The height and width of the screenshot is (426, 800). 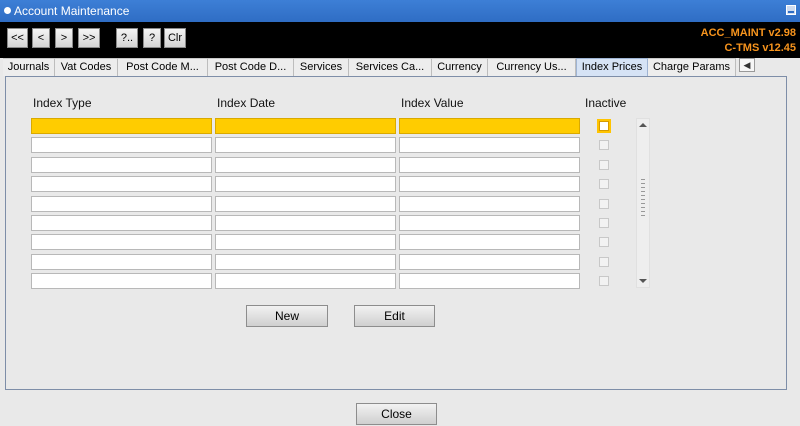 What do you see at coordinates (748, 33) in the screenshot?
I see `app-version: ACC_MAINT v2.98` at bounding box center [748, 33].